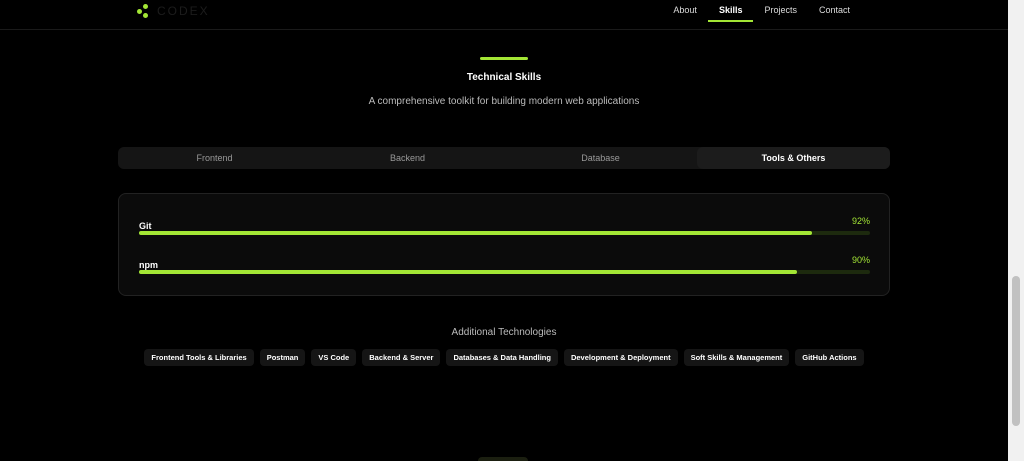 The image size is (1024, 461). What do you see at coordinates (504, 15) in the screenshot?
I see `navbar: CODEX About Skills Projects Contact` at bounding box center [504, 15].